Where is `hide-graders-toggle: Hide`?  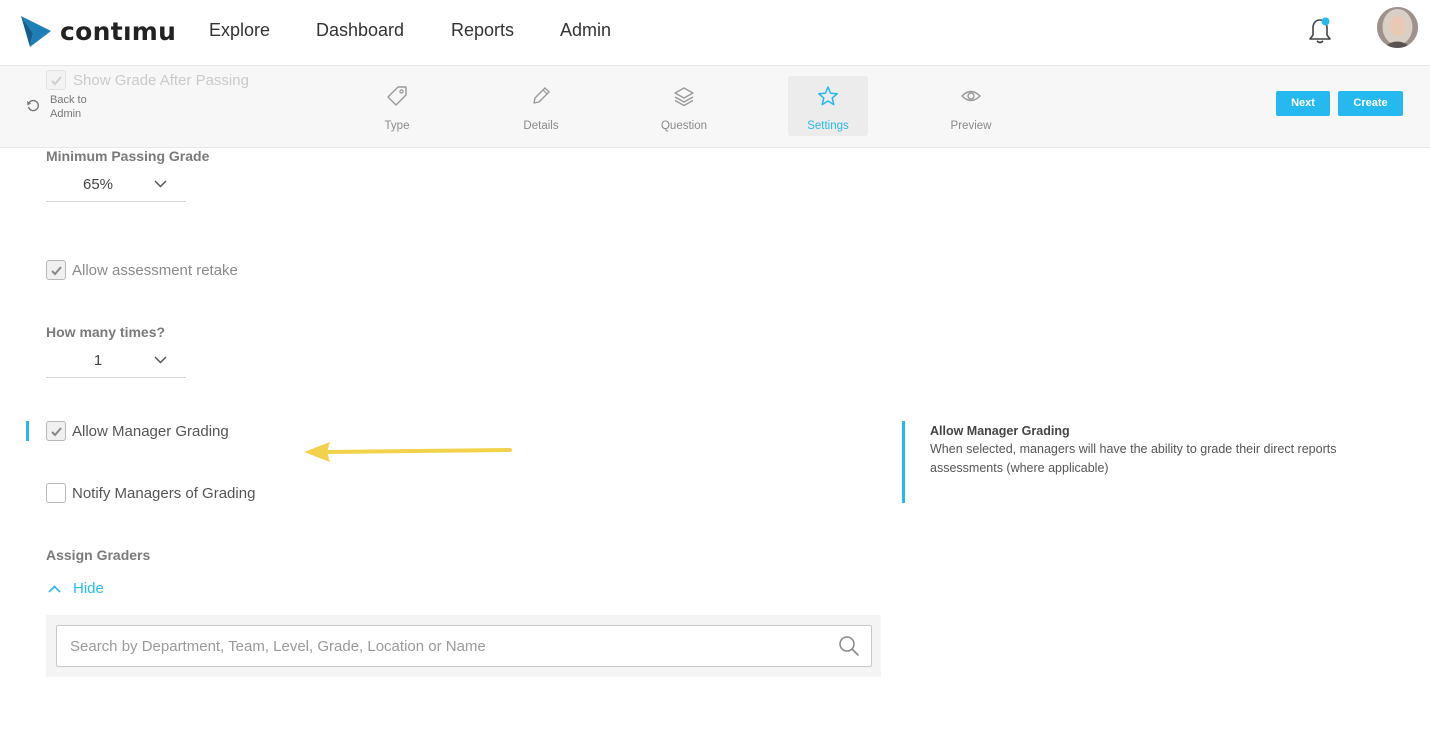
hide-graders-toggle: Hide is located at coordinates (76, 588).